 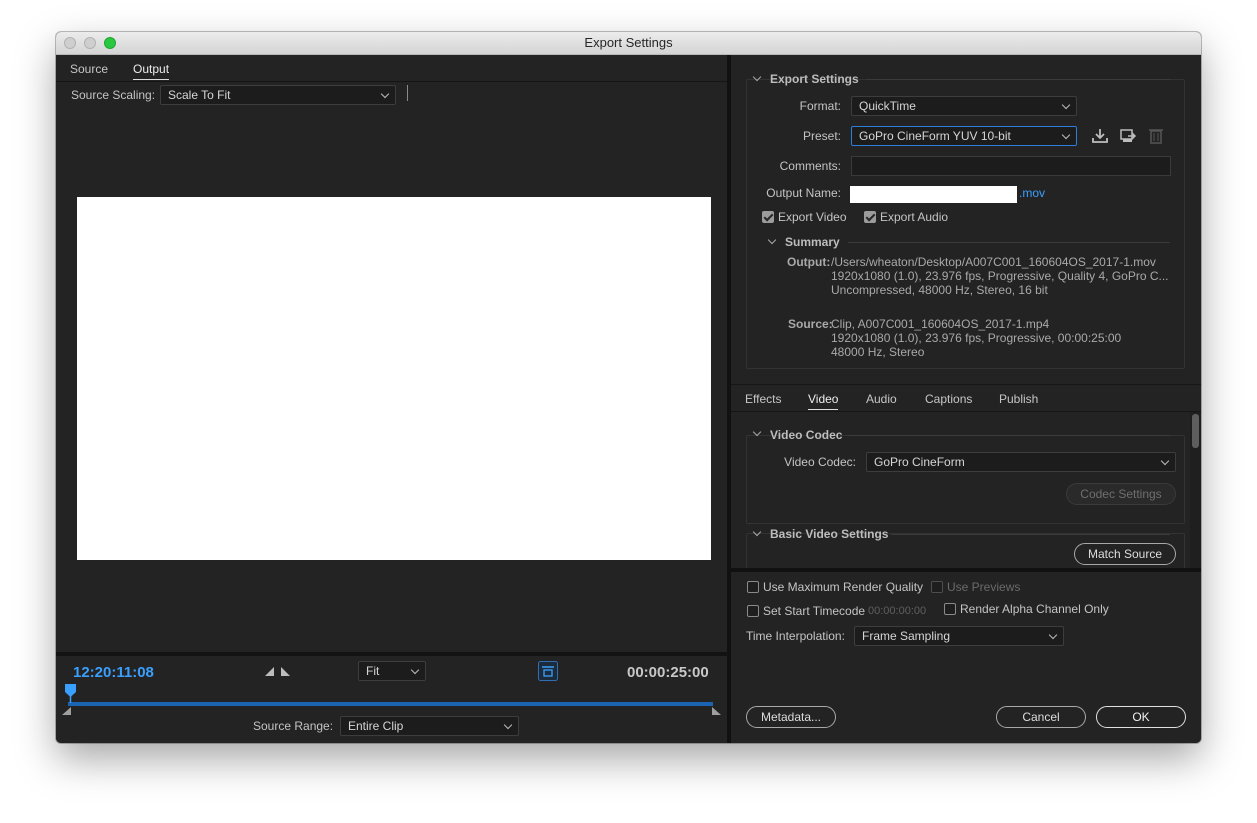 What do you see at coordinates (391, 81) in the screenshot?
I see `tab-separator` at bounding box center [391, 81].